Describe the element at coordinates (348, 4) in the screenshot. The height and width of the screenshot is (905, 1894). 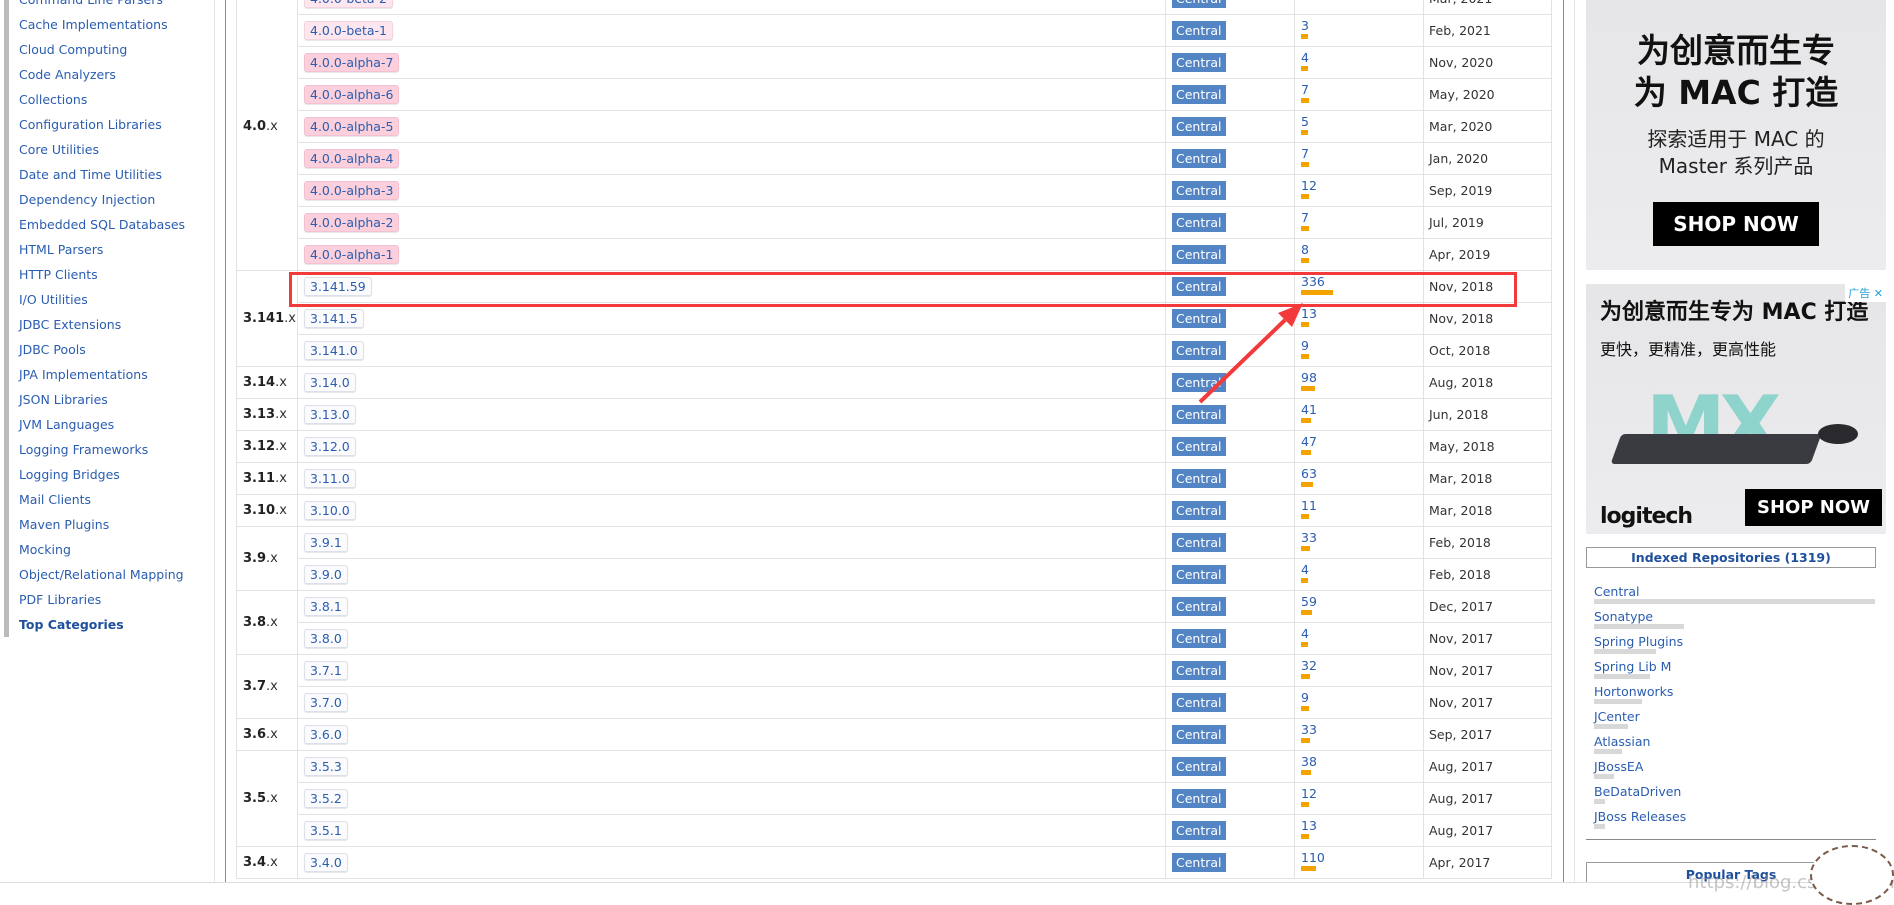
I see `version-link: 4.0.0-beta-2` at that location.